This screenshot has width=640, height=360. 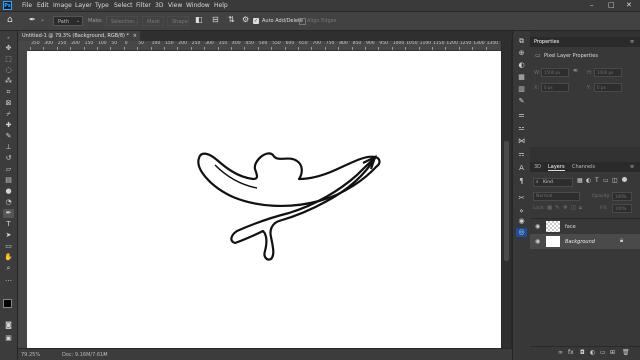 I want to click on height-field: 1000 px, so click(x=608, y=72).